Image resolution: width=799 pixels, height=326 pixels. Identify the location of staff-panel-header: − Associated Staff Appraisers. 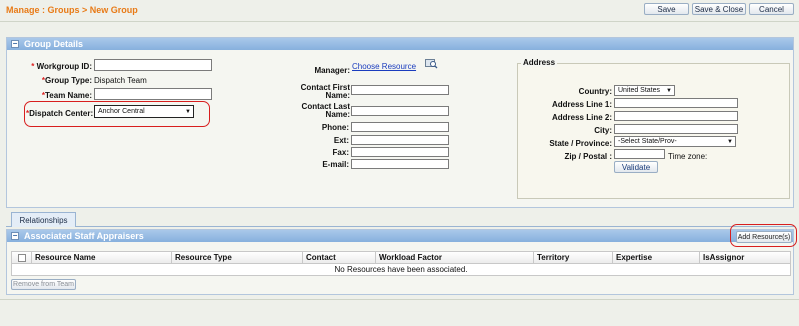
(400, 236).